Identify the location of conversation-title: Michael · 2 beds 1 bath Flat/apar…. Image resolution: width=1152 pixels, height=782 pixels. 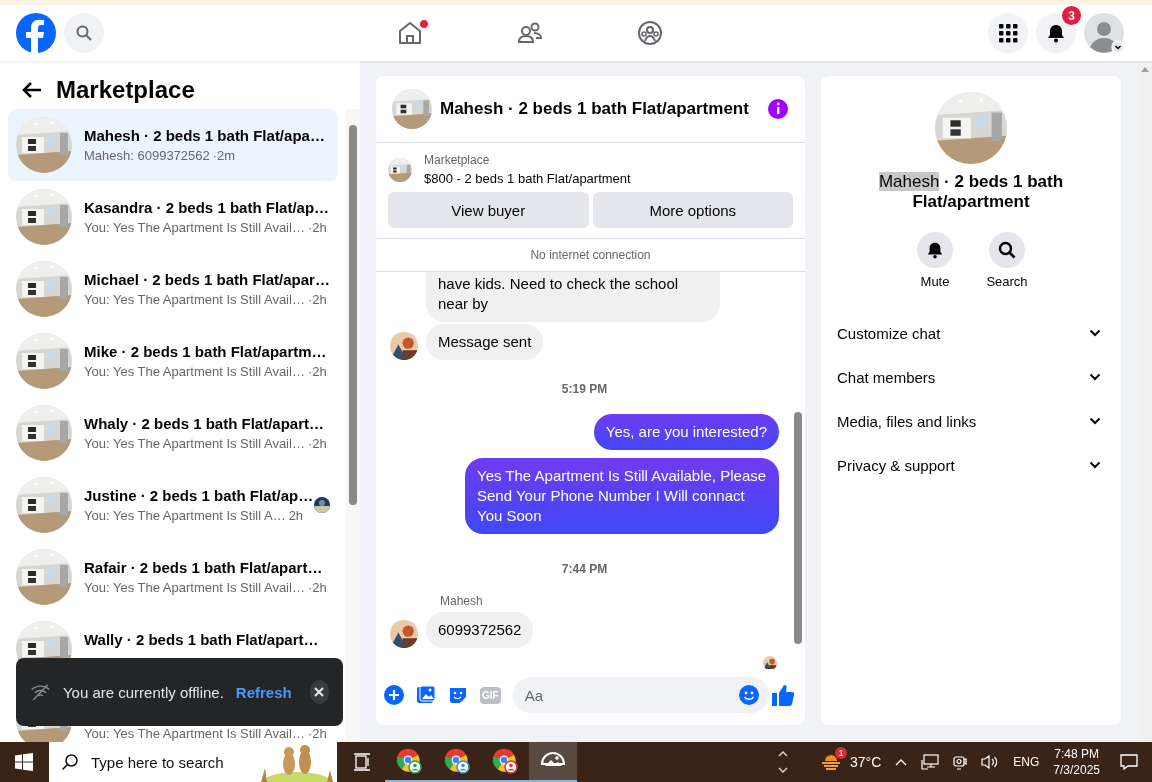
(207, 279).